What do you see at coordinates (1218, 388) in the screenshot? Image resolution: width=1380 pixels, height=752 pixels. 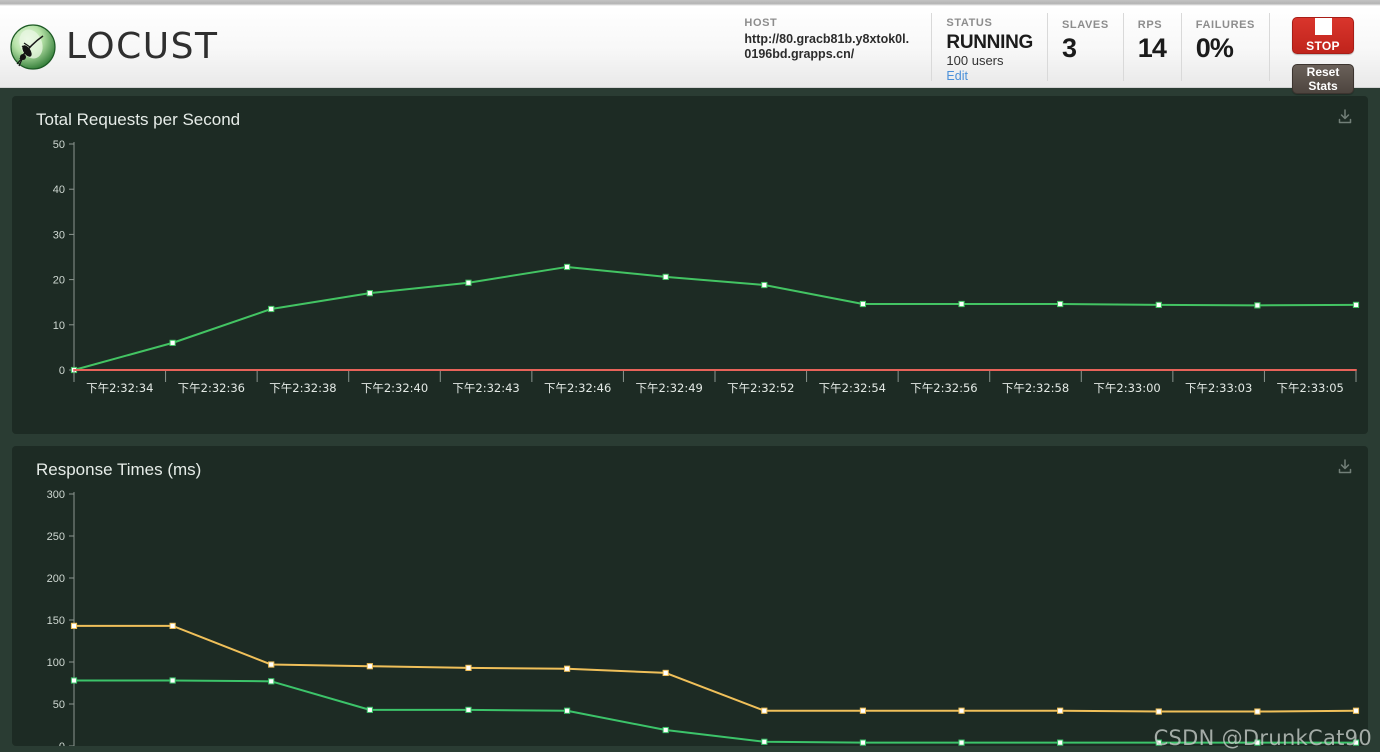 I see `svg-text: 下午2:33:03` at bounding box center [1218, 388].